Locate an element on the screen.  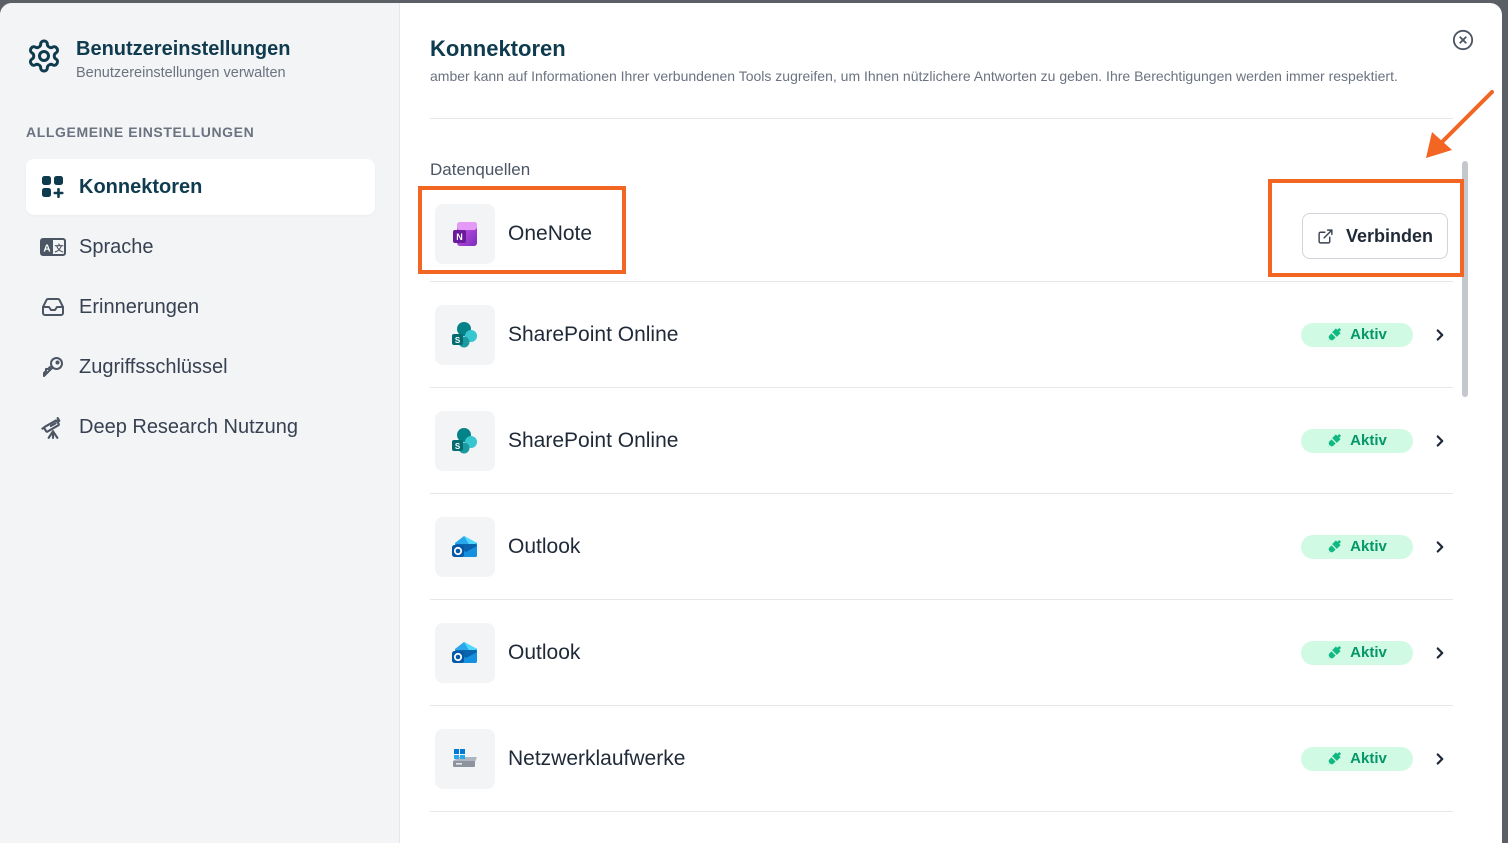
telescope-icon is located at coordinates (53, 427).